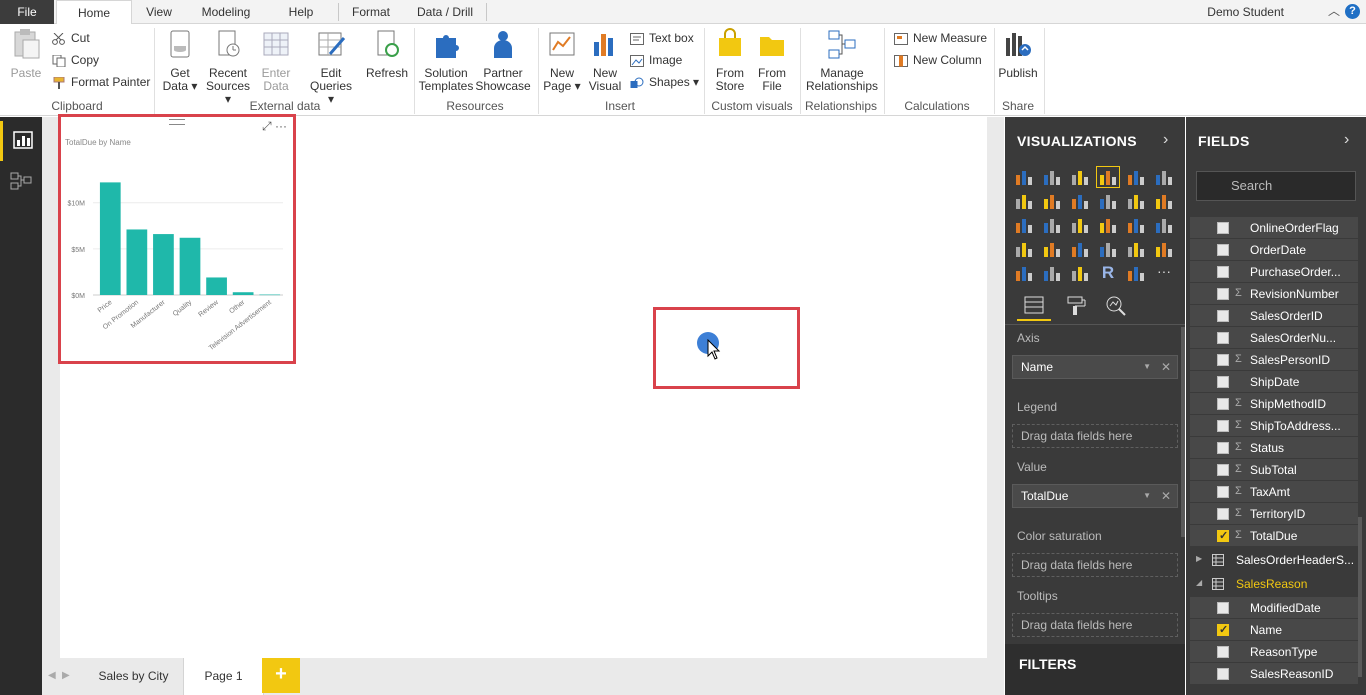  Describe the element at coordinates (503, 60) in the screenshot. I see `partner-showcase-button: Partner Showcase` at that location.